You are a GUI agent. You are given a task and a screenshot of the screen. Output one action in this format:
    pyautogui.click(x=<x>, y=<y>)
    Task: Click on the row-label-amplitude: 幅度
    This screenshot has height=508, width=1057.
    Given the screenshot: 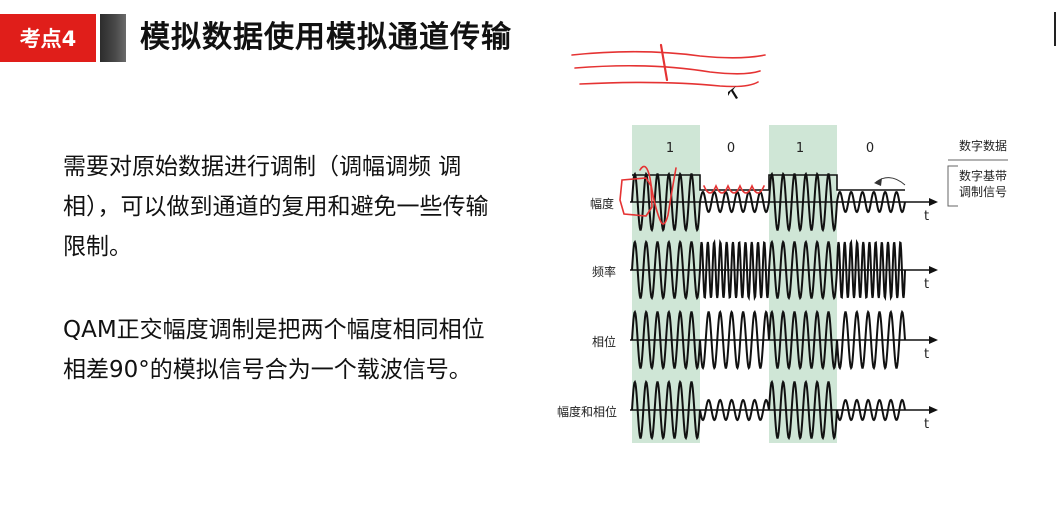 What is the action you would take?
    pyautogui.click(x=602, y=203)
    